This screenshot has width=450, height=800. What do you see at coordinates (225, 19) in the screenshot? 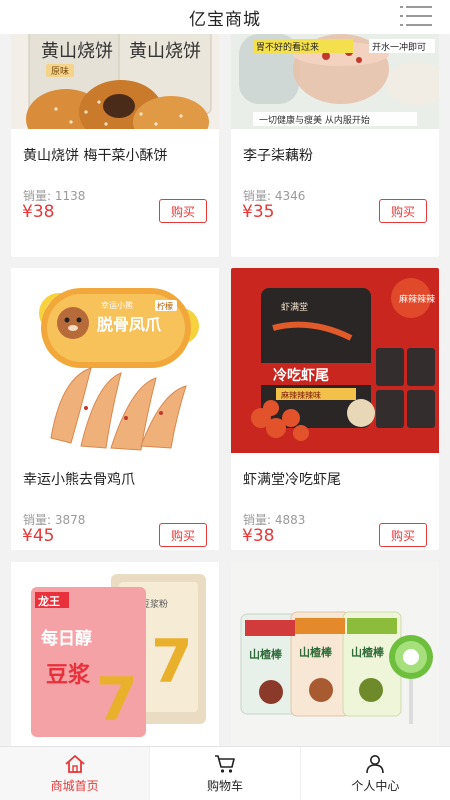
I see `page-title: 亿宝商城` at bounding box center [225, 19].